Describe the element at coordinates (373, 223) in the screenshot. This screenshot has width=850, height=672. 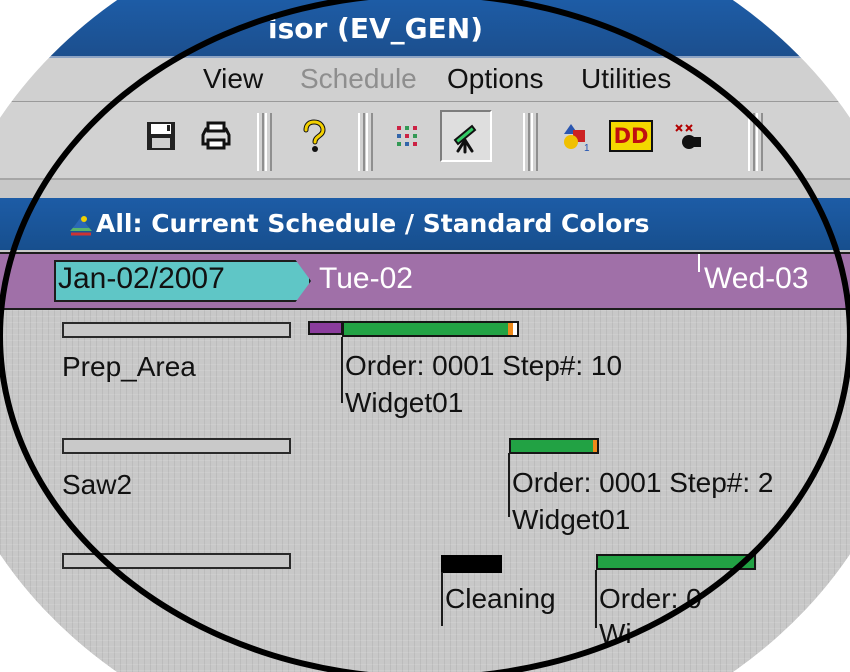
I see `schedule-title: All: Current Schedule / Standard Colors` at that location.